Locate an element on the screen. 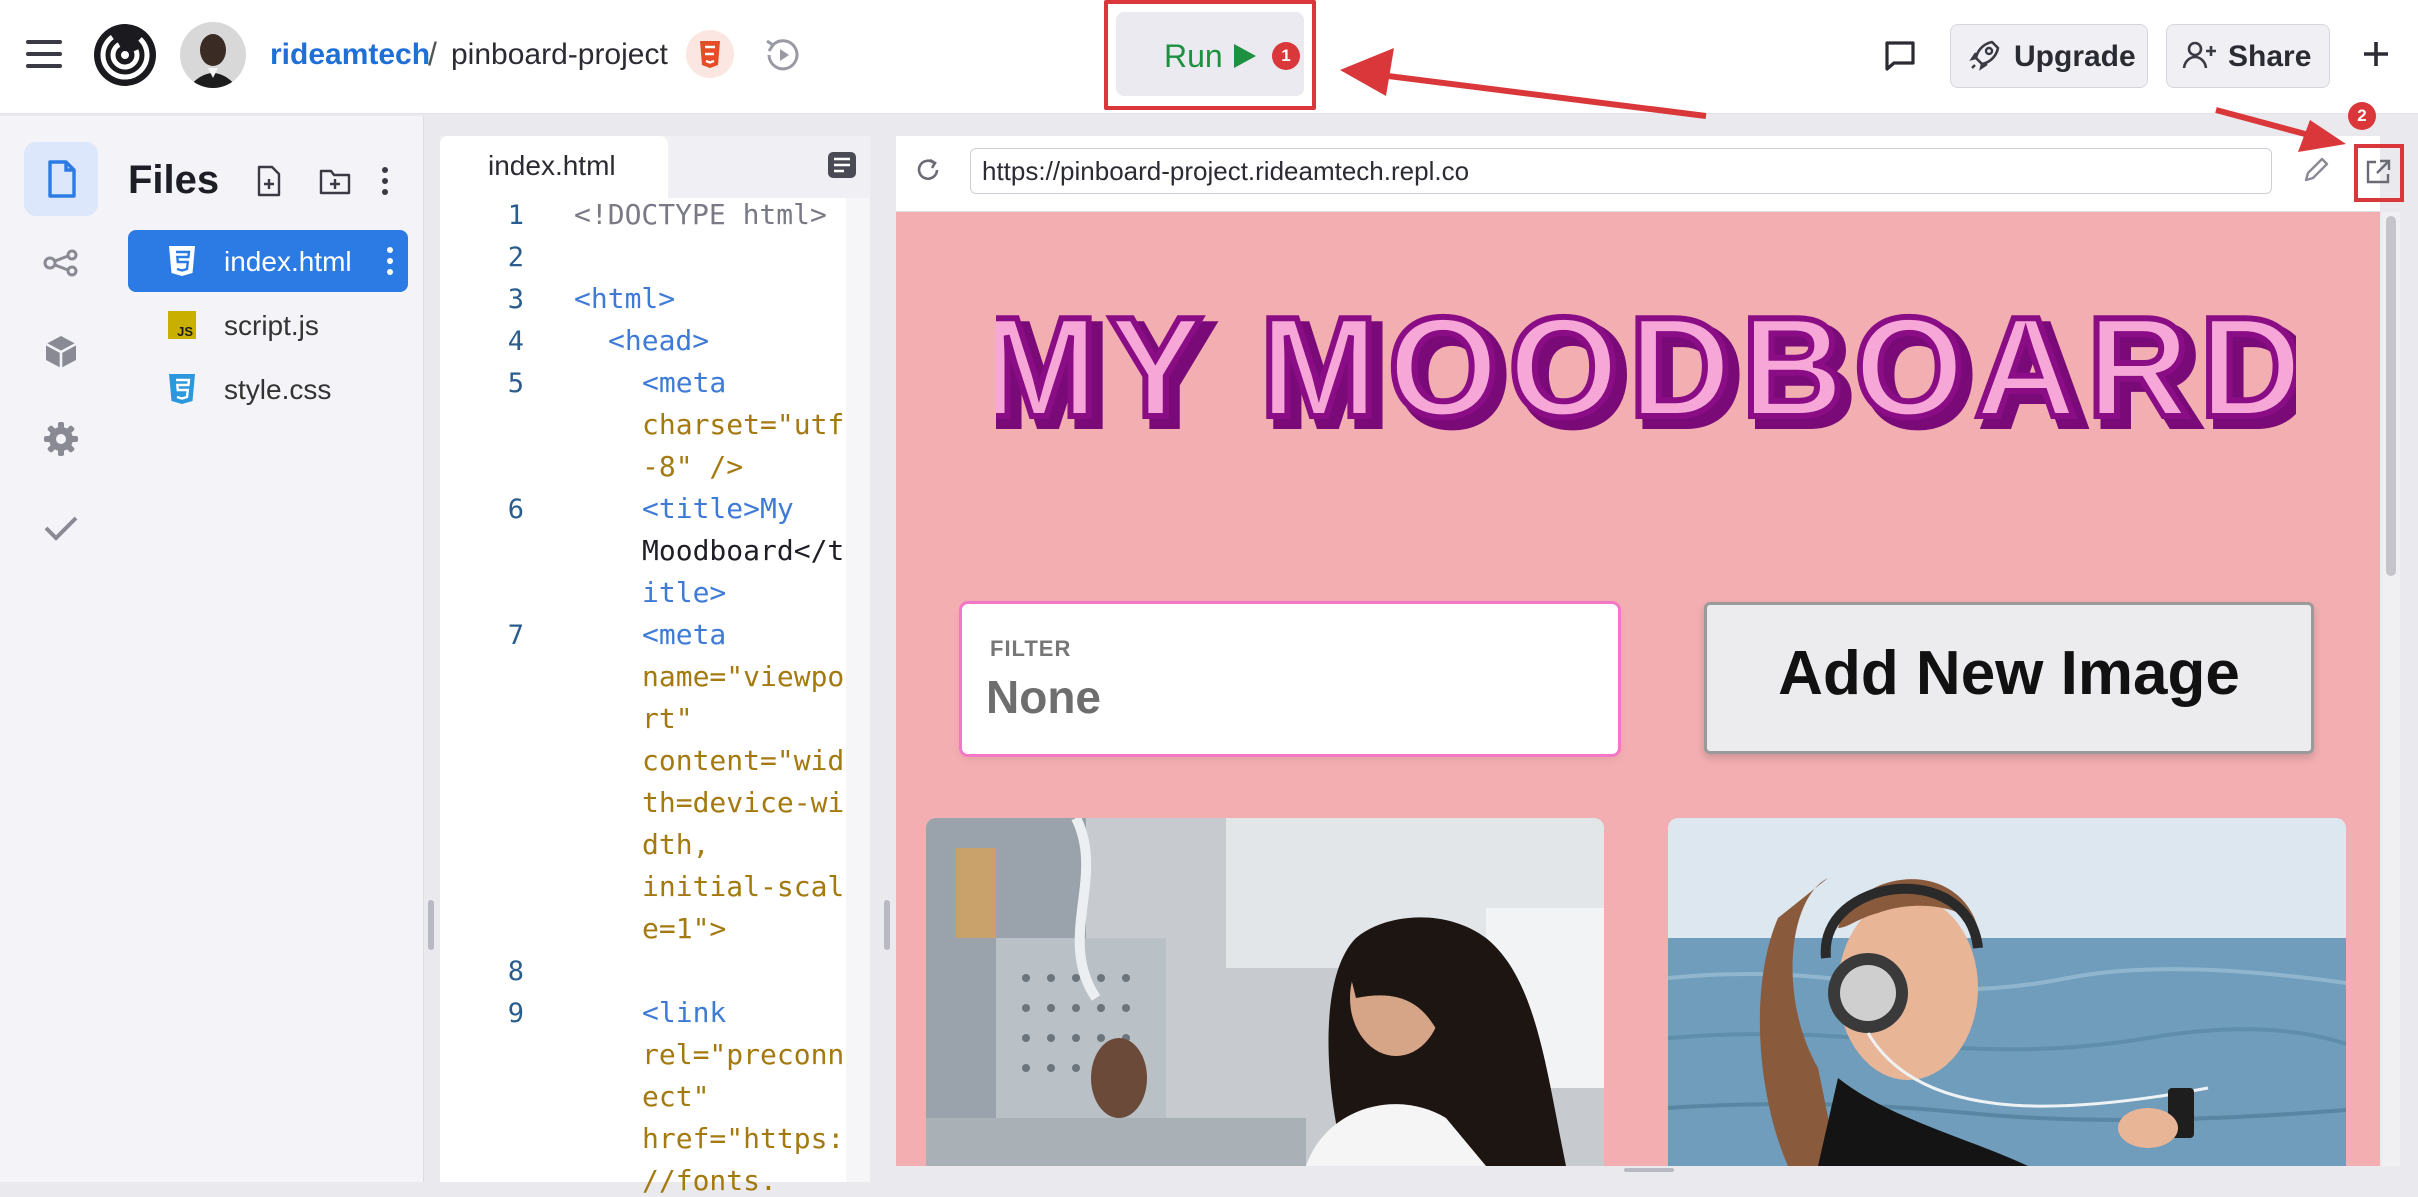 The width and height of the screenshot is (2418, 1197). replit-logo-icon is located at coordinates (125, 55).